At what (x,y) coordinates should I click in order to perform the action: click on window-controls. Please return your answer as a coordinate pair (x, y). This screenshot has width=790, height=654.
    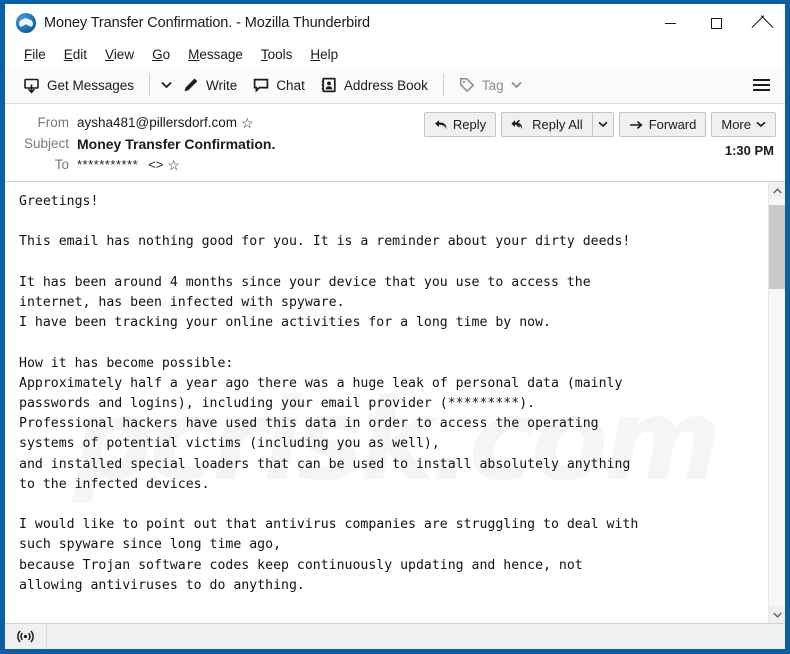
    Looking at the image, I should click on (716, 23).